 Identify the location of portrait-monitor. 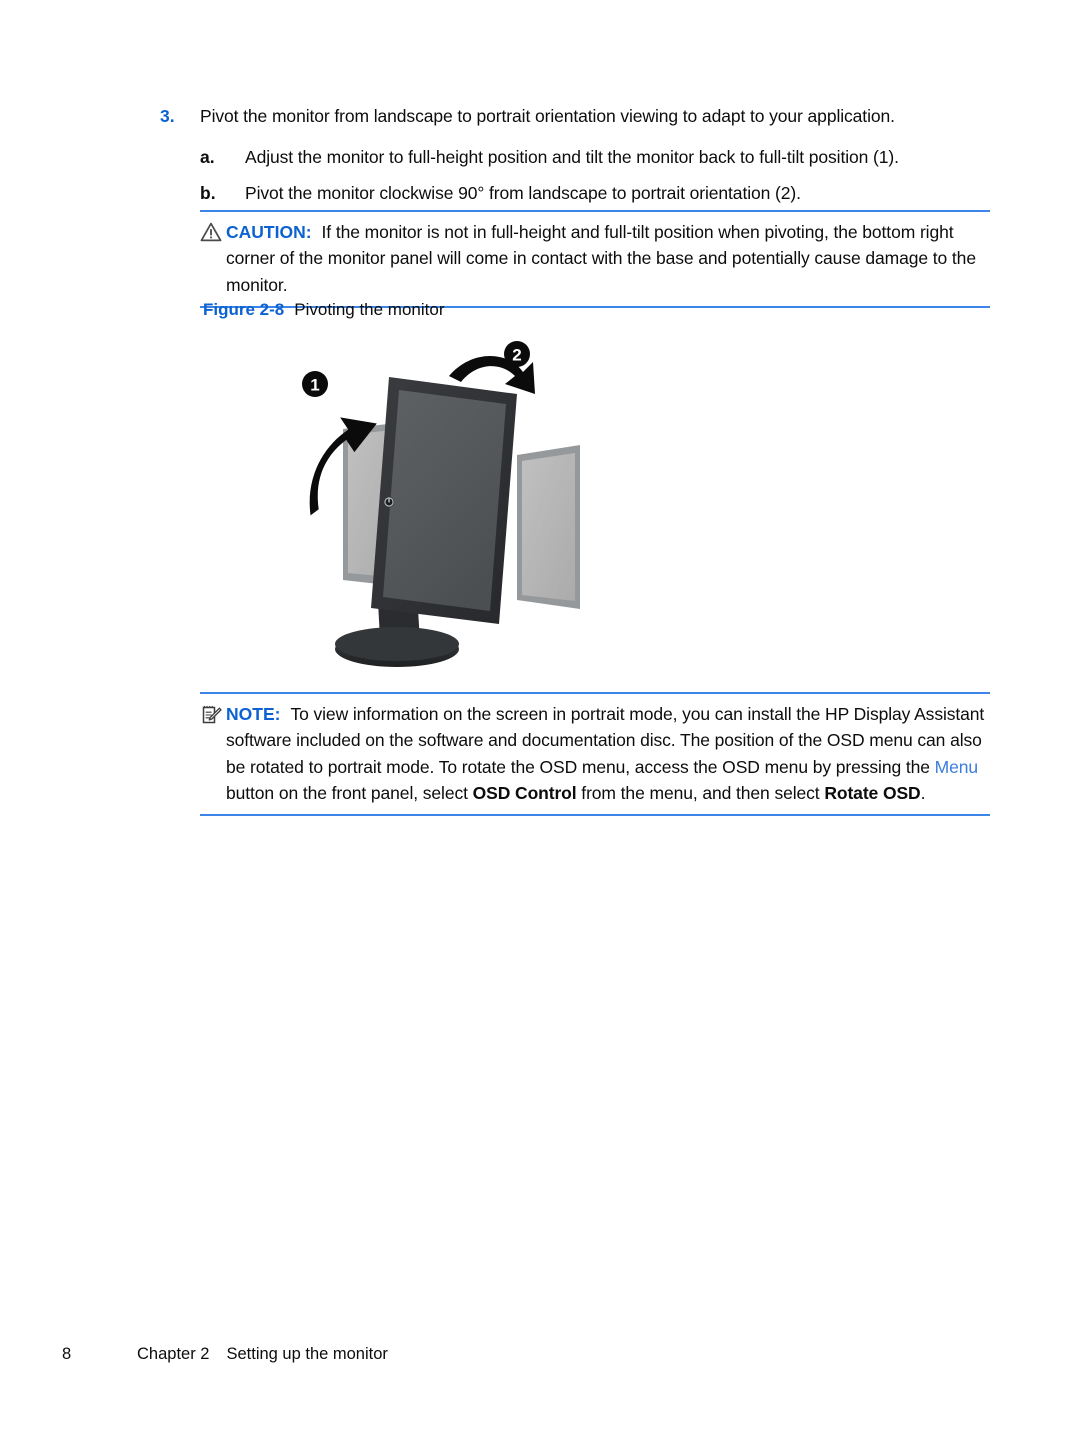
(444, 500).